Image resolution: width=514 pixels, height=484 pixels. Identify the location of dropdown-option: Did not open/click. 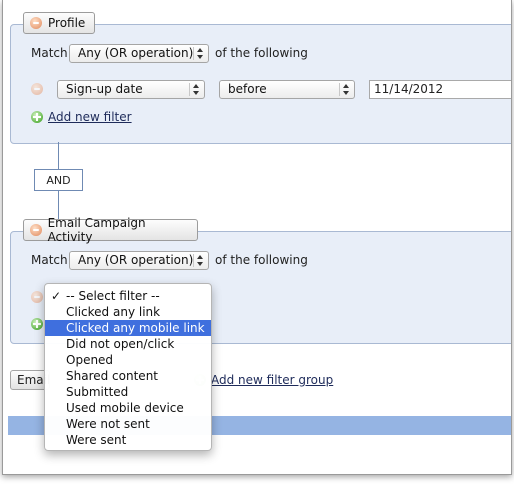
(128, 344).